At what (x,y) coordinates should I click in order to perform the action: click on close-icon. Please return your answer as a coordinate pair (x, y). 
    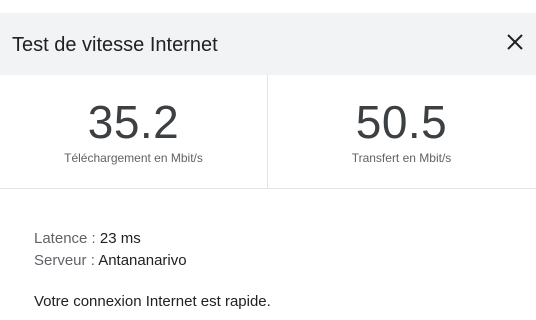
    Looking at the image, I should click on (515, 42).